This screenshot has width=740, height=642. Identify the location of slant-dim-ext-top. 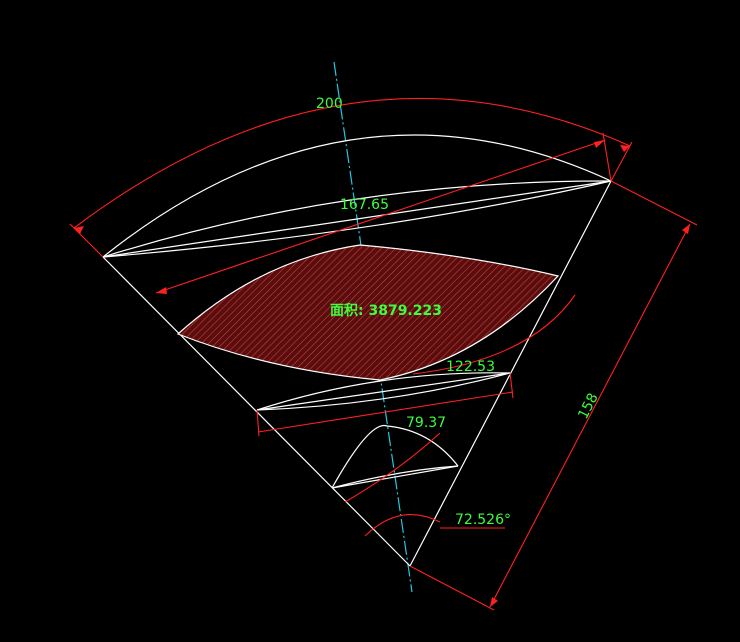
(654, 203).